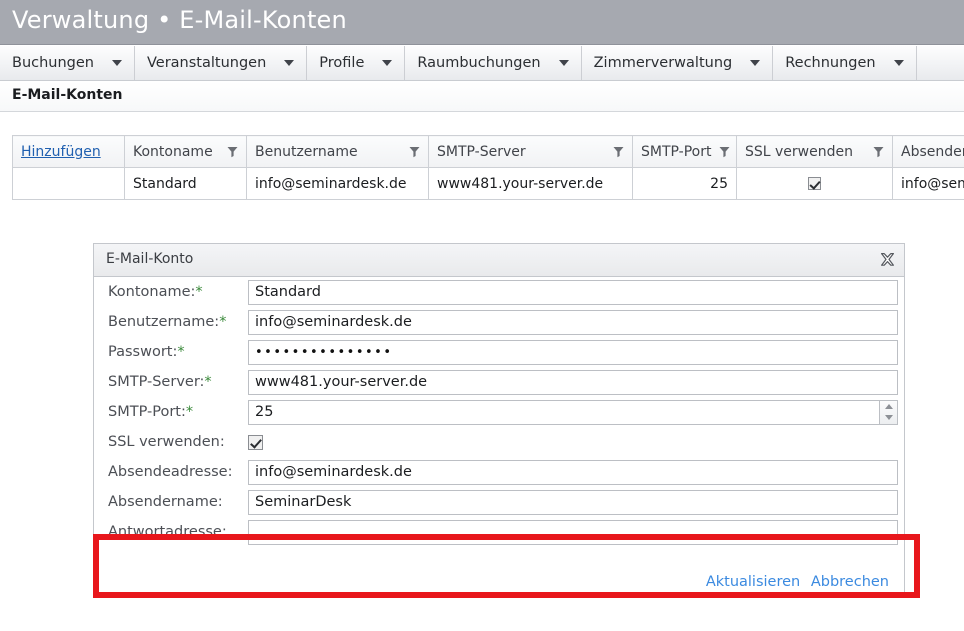 This screenshot has height=631, width=964. I want to click on breadcrumb: E-Mail-Konten, so click(67, 95).